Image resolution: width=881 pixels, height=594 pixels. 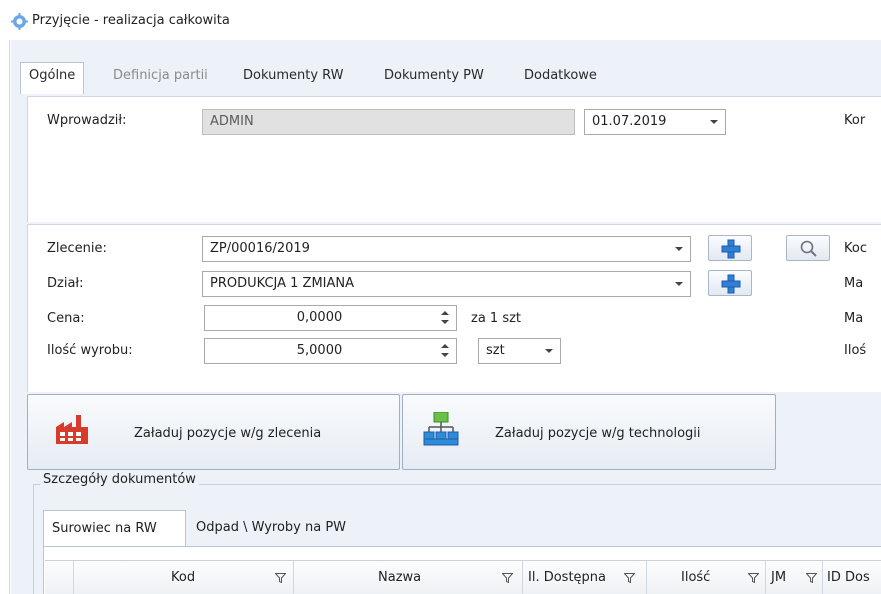 I want to click on order-select: ZP/00016/2019, so click(x=446, y=249).